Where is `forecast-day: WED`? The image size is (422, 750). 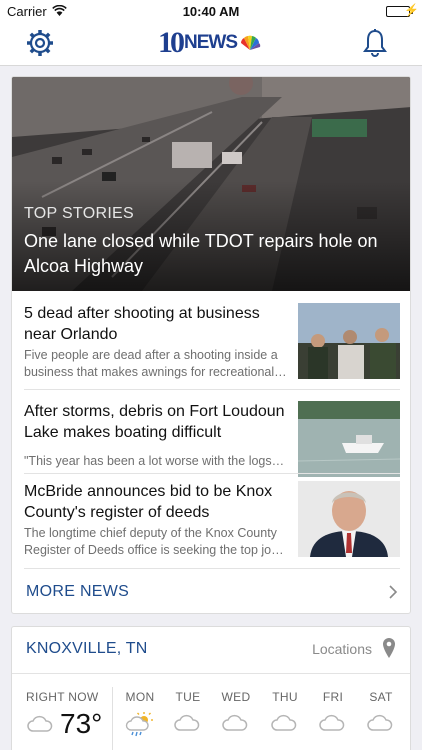 forecast-day: WED is located at coordinates (236, 697).